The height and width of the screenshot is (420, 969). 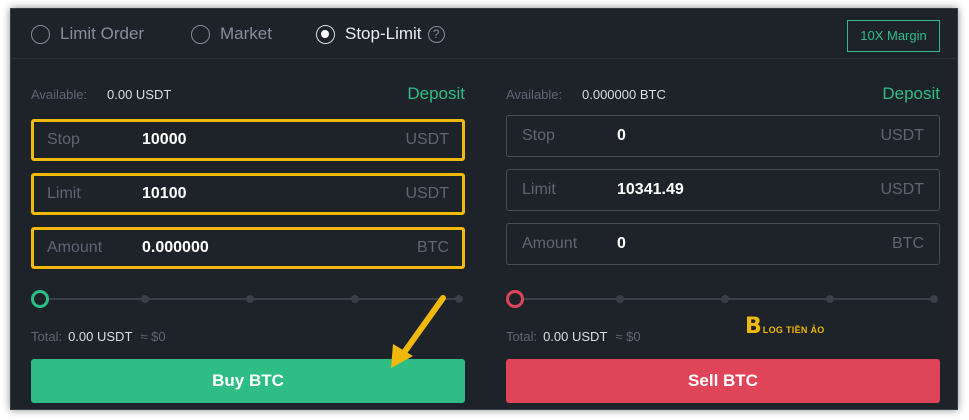 What do you see at coordinates (893, 36) in the screenshot?
I see `margin-button: 10X Margin` at bounding box center [893, 36].